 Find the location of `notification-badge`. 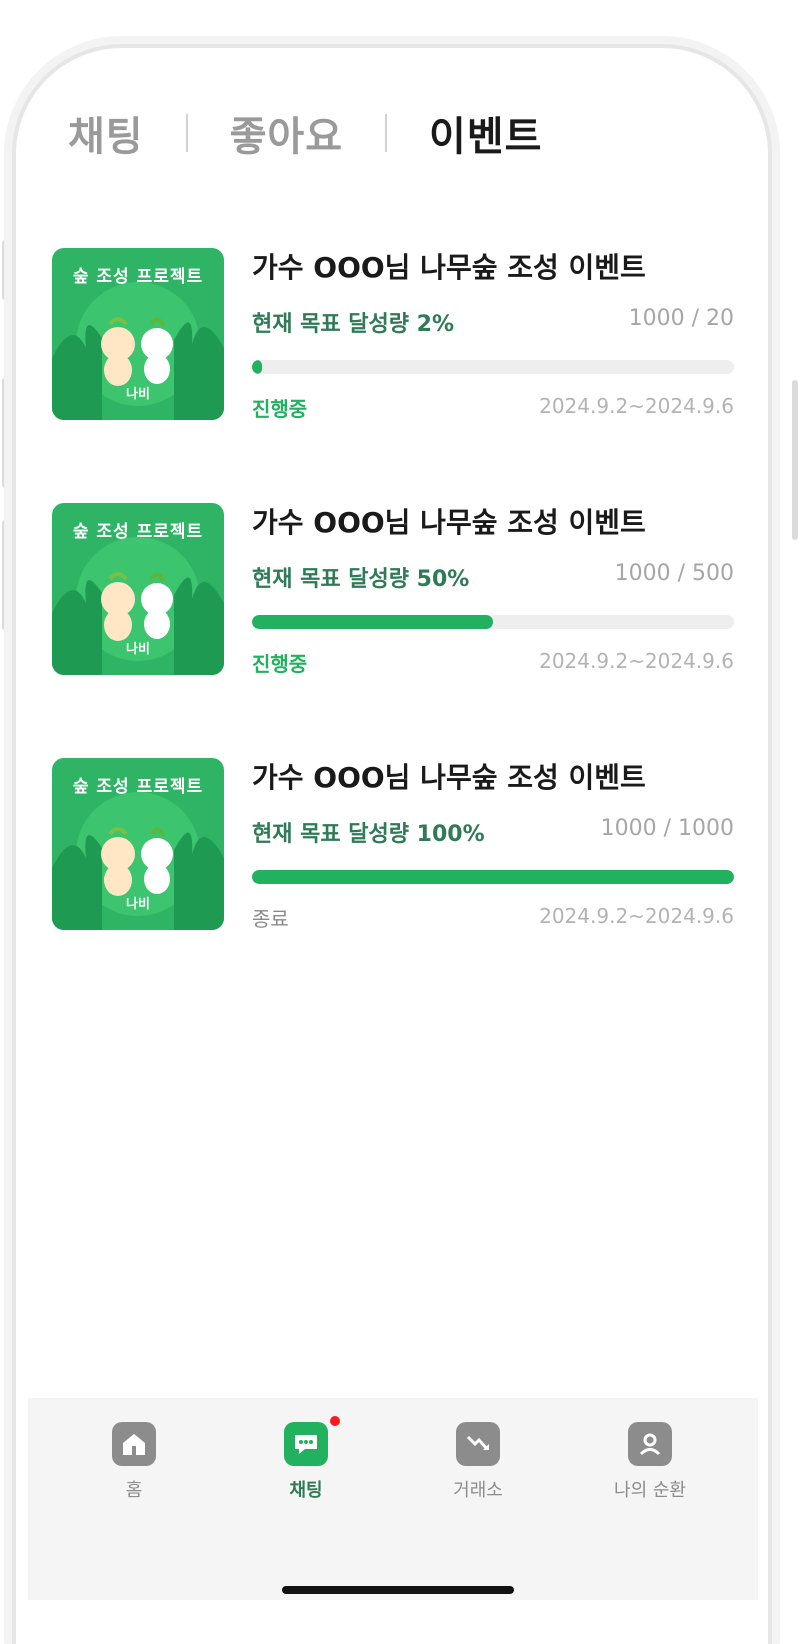

notification-badge is located at coordinates (335, 1421).